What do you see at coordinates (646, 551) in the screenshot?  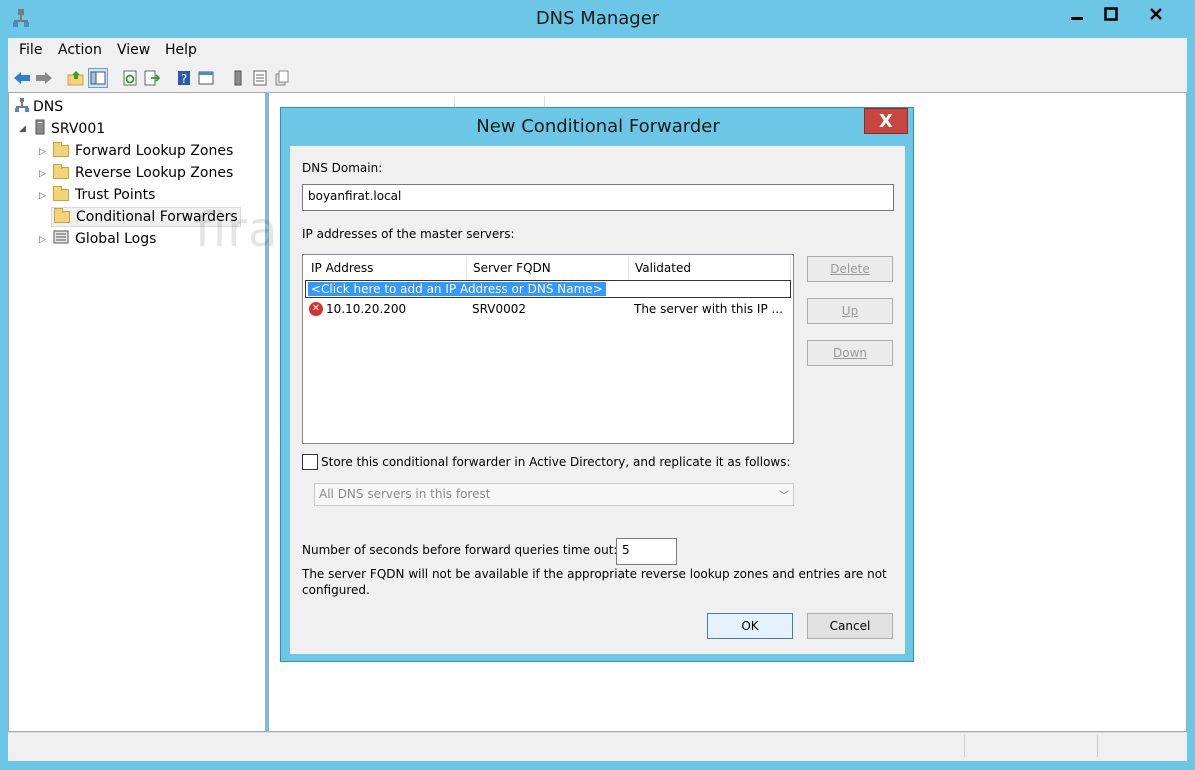 I see `timeout-input: 5` at bounding box center [646, 551].